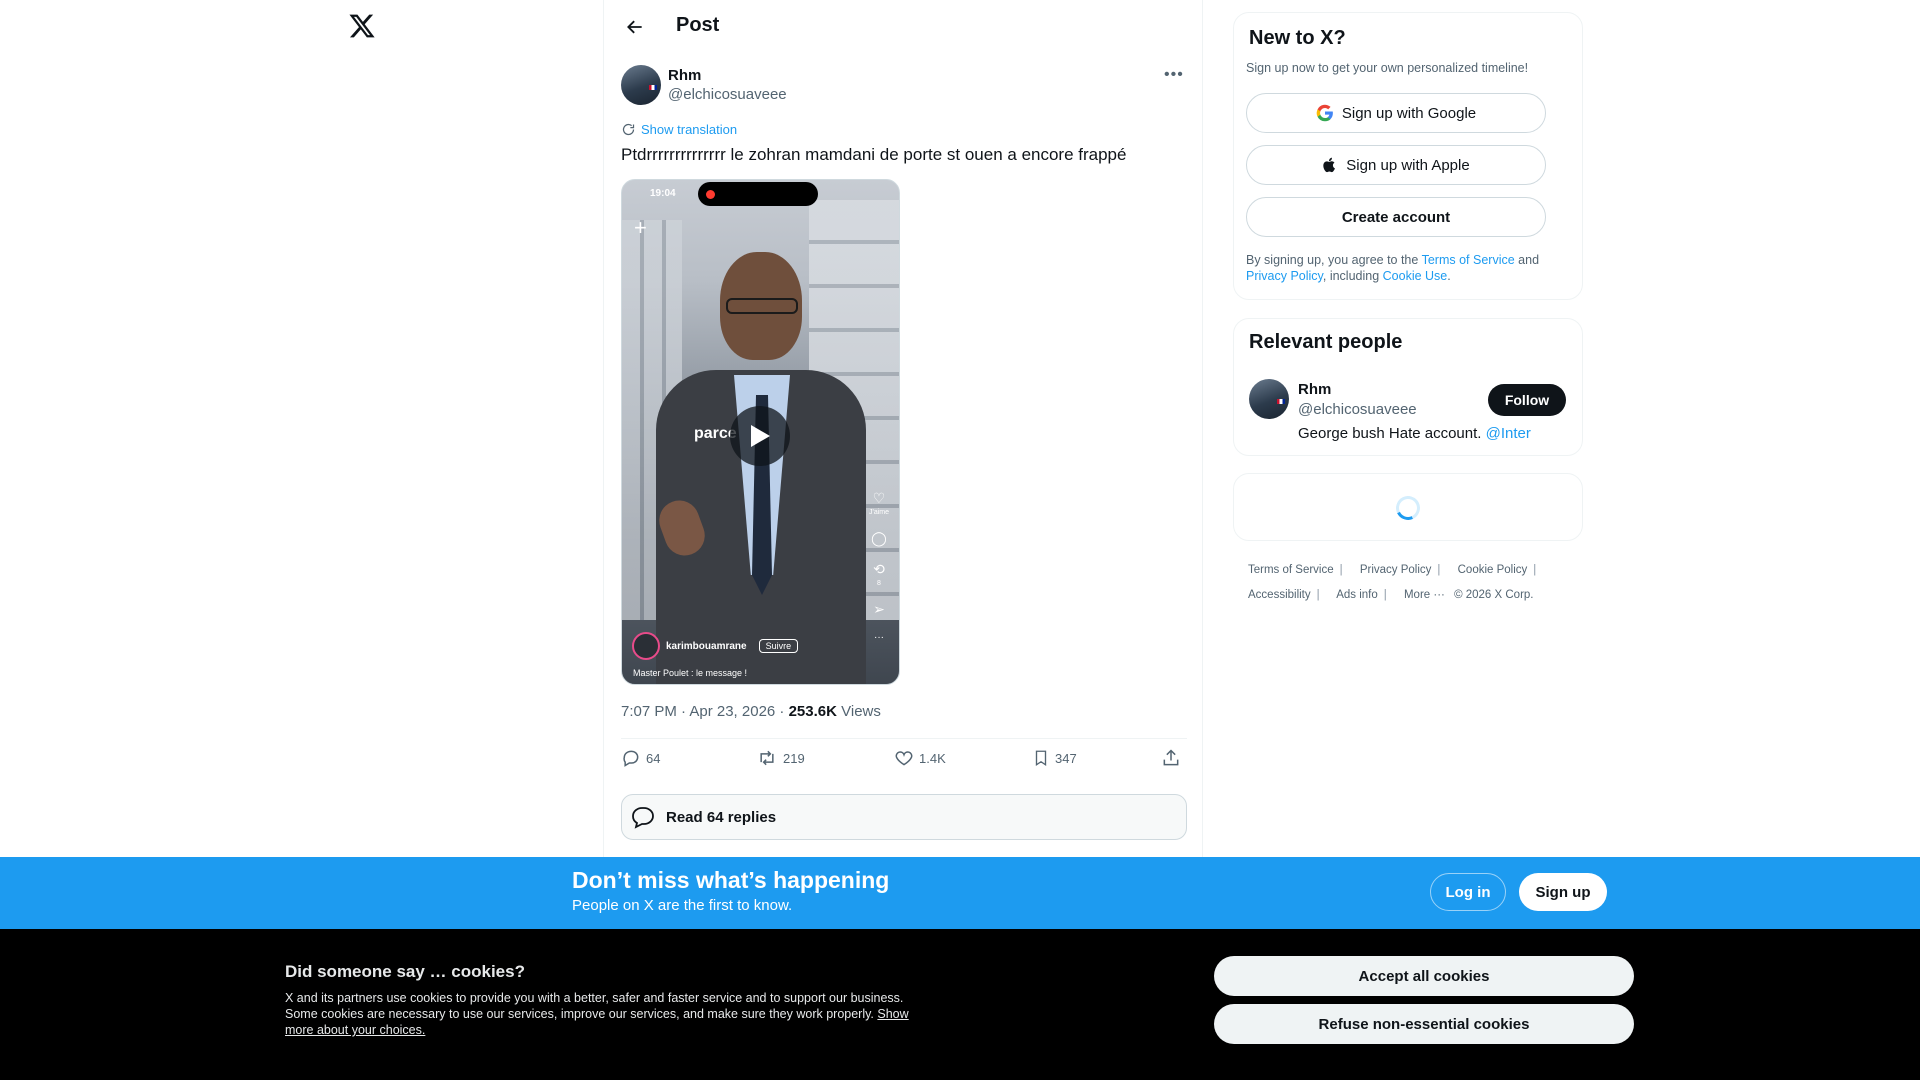 The width and height of the screenshot is (1920, 1080). What do you see at coordinates (731, 880) in the screenshot?
I see `banner-title: Don’t miss what’s happening` at bounding box center [731, 880].